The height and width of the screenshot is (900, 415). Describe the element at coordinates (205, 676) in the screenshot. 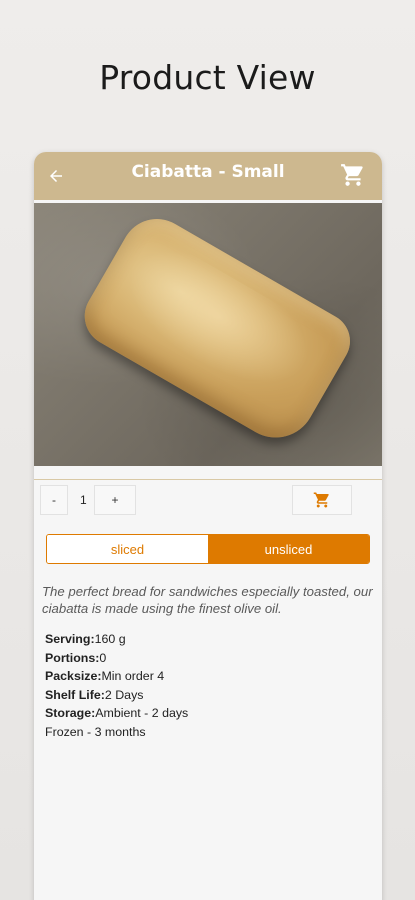

I see `packsize-row: Packsize:Min order 4` at that location.